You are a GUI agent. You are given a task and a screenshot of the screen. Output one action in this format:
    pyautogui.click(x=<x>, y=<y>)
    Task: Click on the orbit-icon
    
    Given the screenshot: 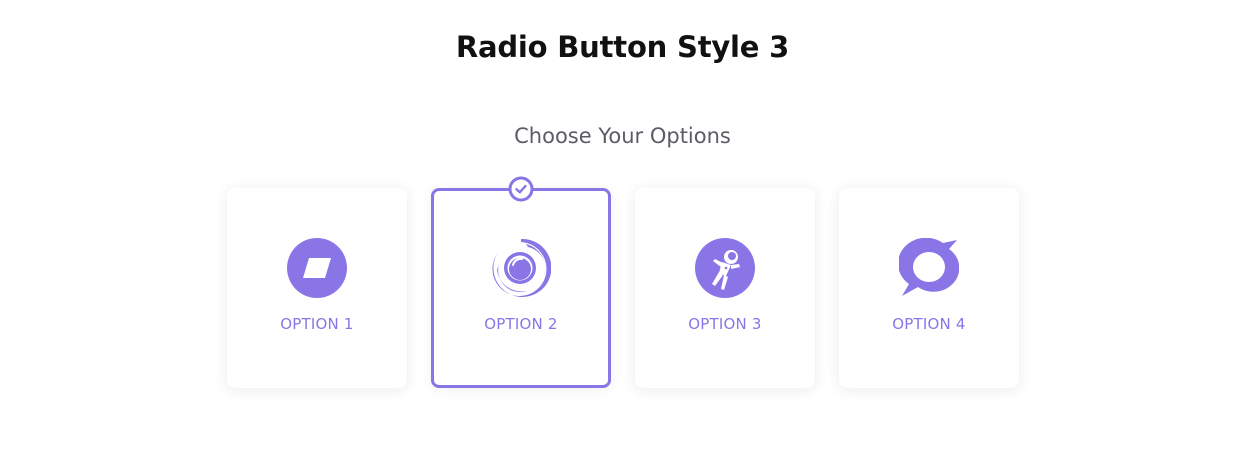 What is the action you would take?
    pyautogui.click(x=521, y=267)
    